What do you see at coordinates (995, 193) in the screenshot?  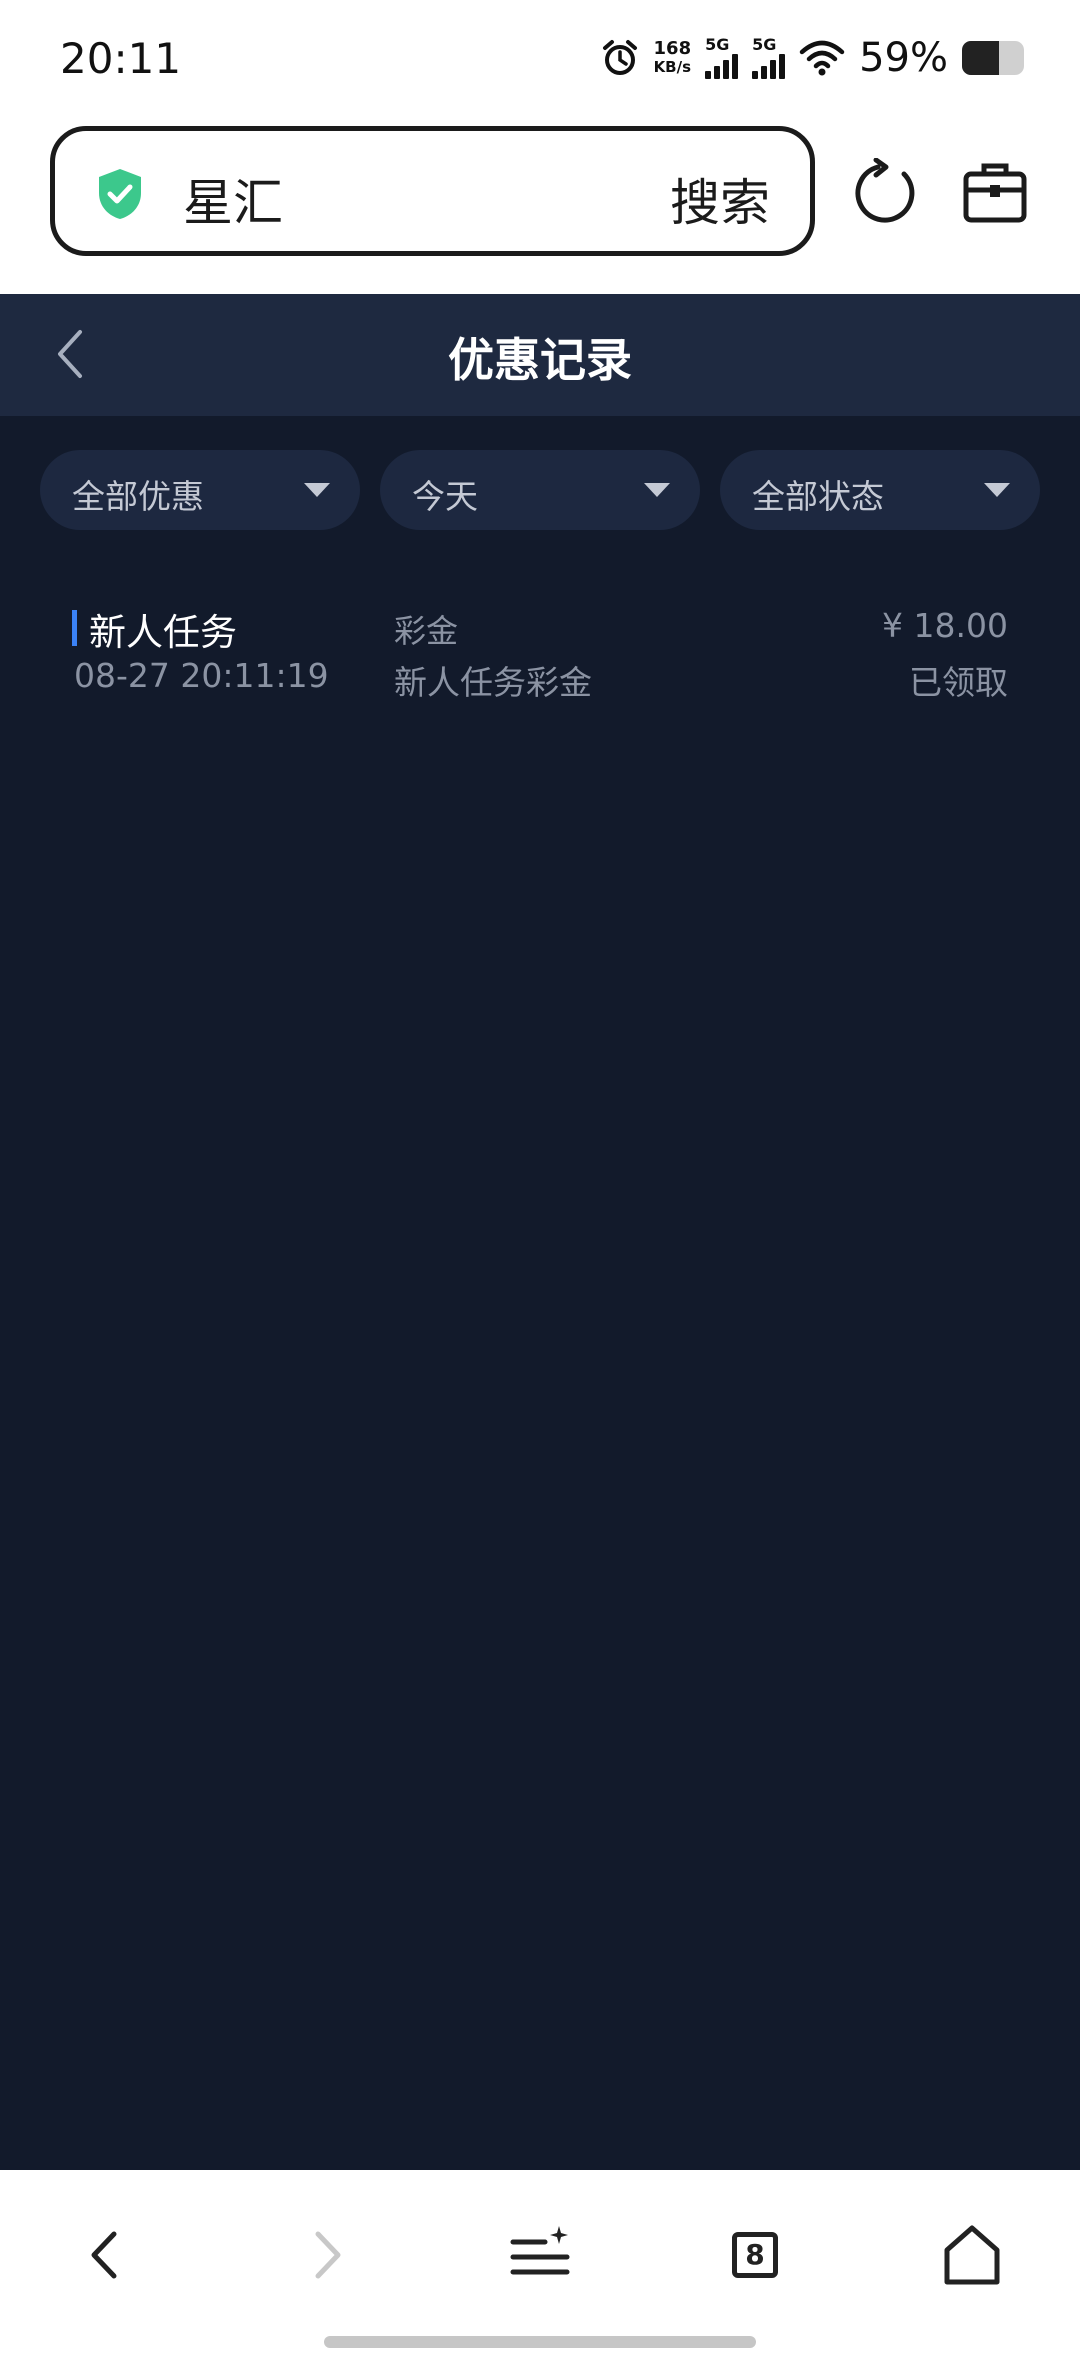 I see `toolbox-icon` at bounding box center [995, 193].